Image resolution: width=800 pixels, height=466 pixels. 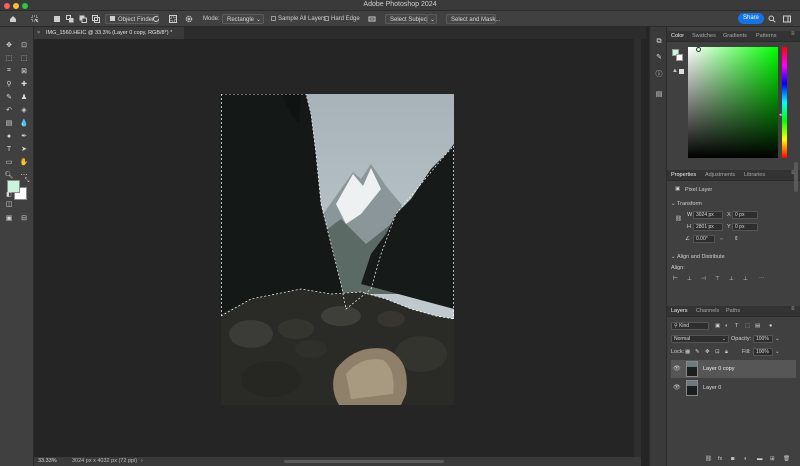 I want to click on dodge-tool-icon: ●, so click(x=9, y=136).